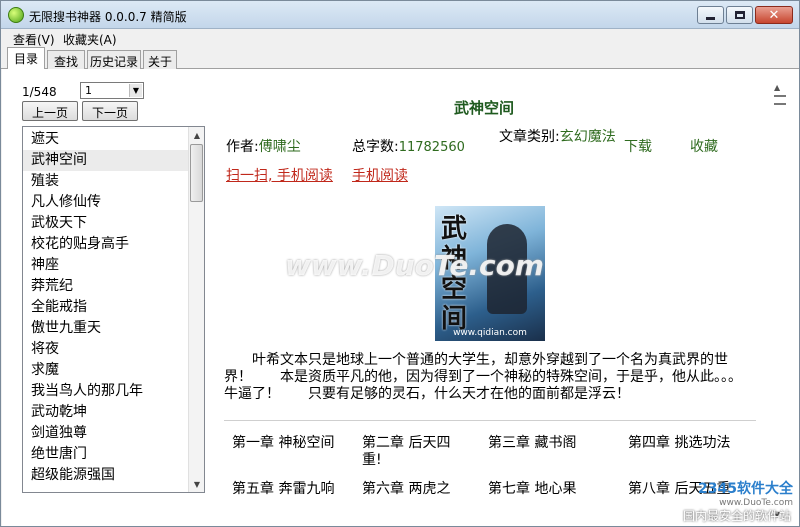 The width and height of the screenshot is (800, 527). I want to click on scroll-thumb, so click(196, 173).